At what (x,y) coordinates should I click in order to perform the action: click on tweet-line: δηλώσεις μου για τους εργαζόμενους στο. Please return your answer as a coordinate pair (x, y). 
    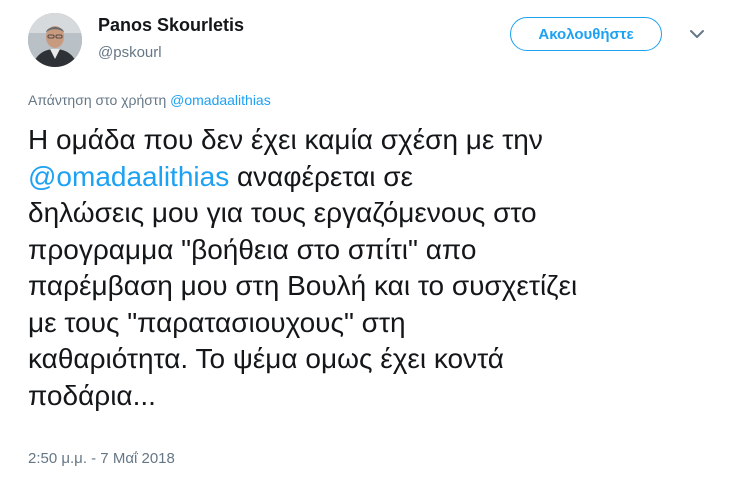
    Looking at the image, I should click on (282, 212).